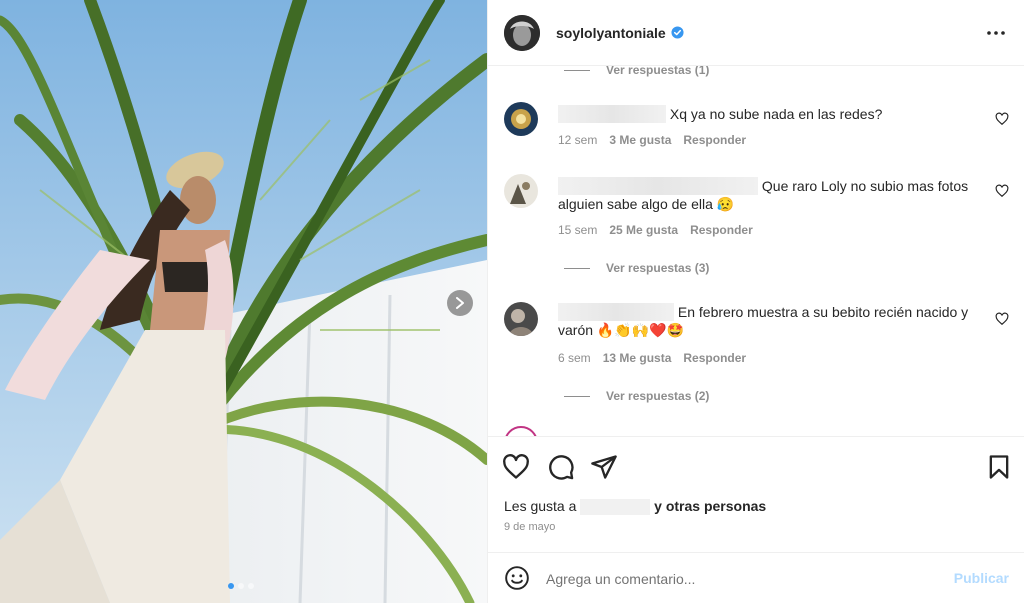  What do you see at coordinates (736, 579) in the screenshot?
I see `comment-input` at bounding box center [736, 579].